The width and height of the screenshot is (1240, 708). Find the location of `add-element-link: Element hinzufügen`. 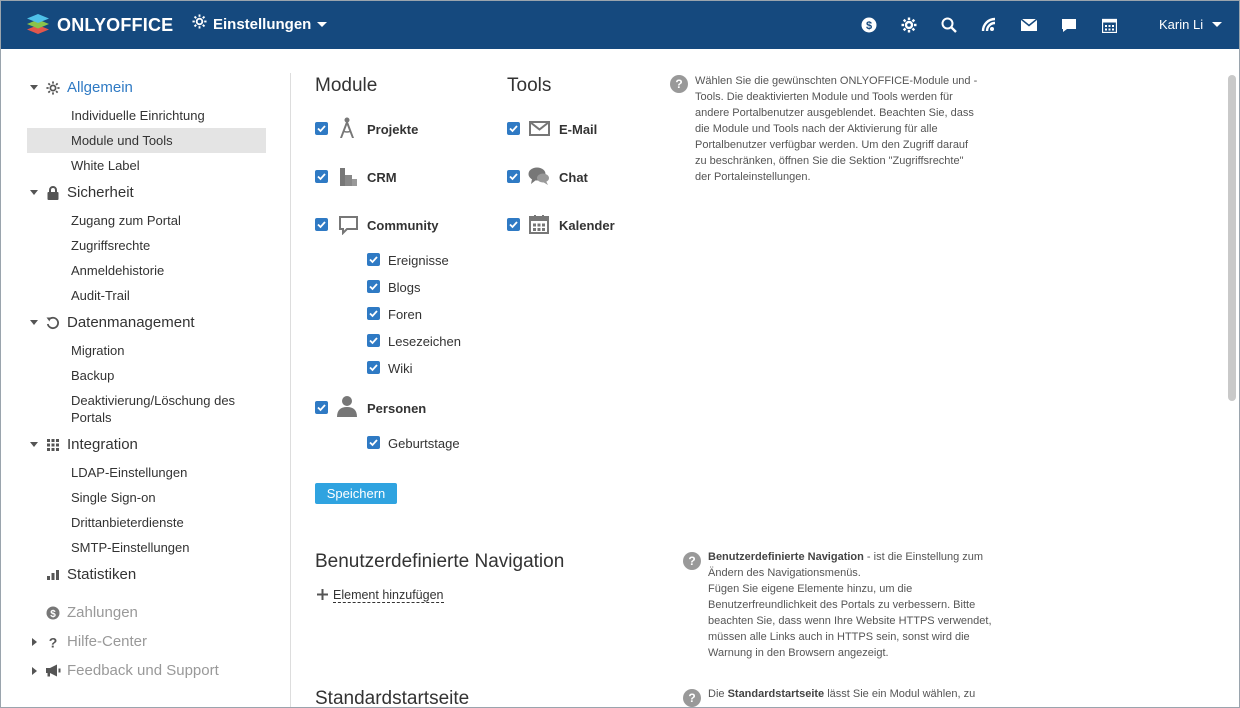

add-element-link: Element hinzufügen is located at coordinates (380, 595).